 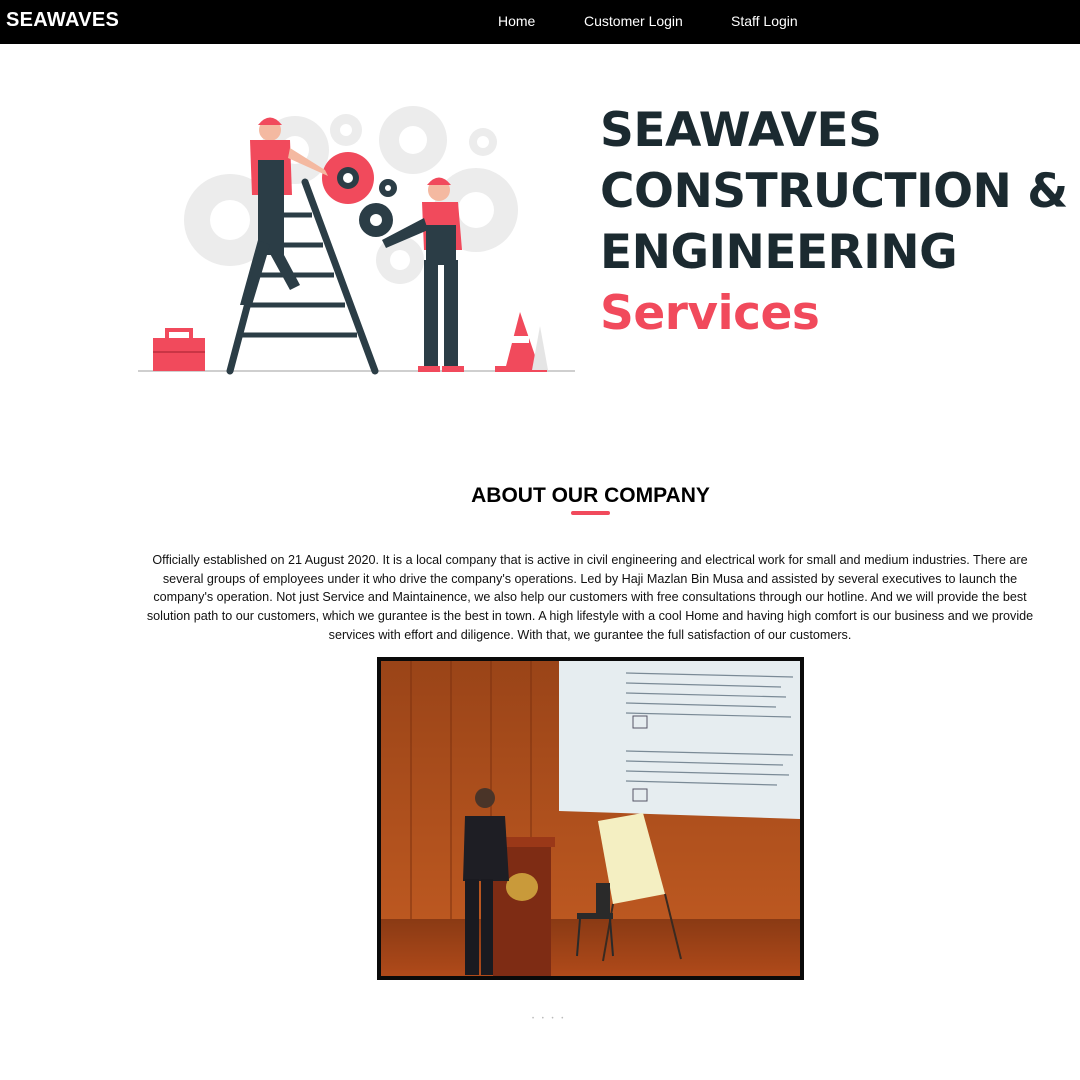 I want to click on about-heading: ABOUT OUR COMPANY, so click(x=590, y=495).